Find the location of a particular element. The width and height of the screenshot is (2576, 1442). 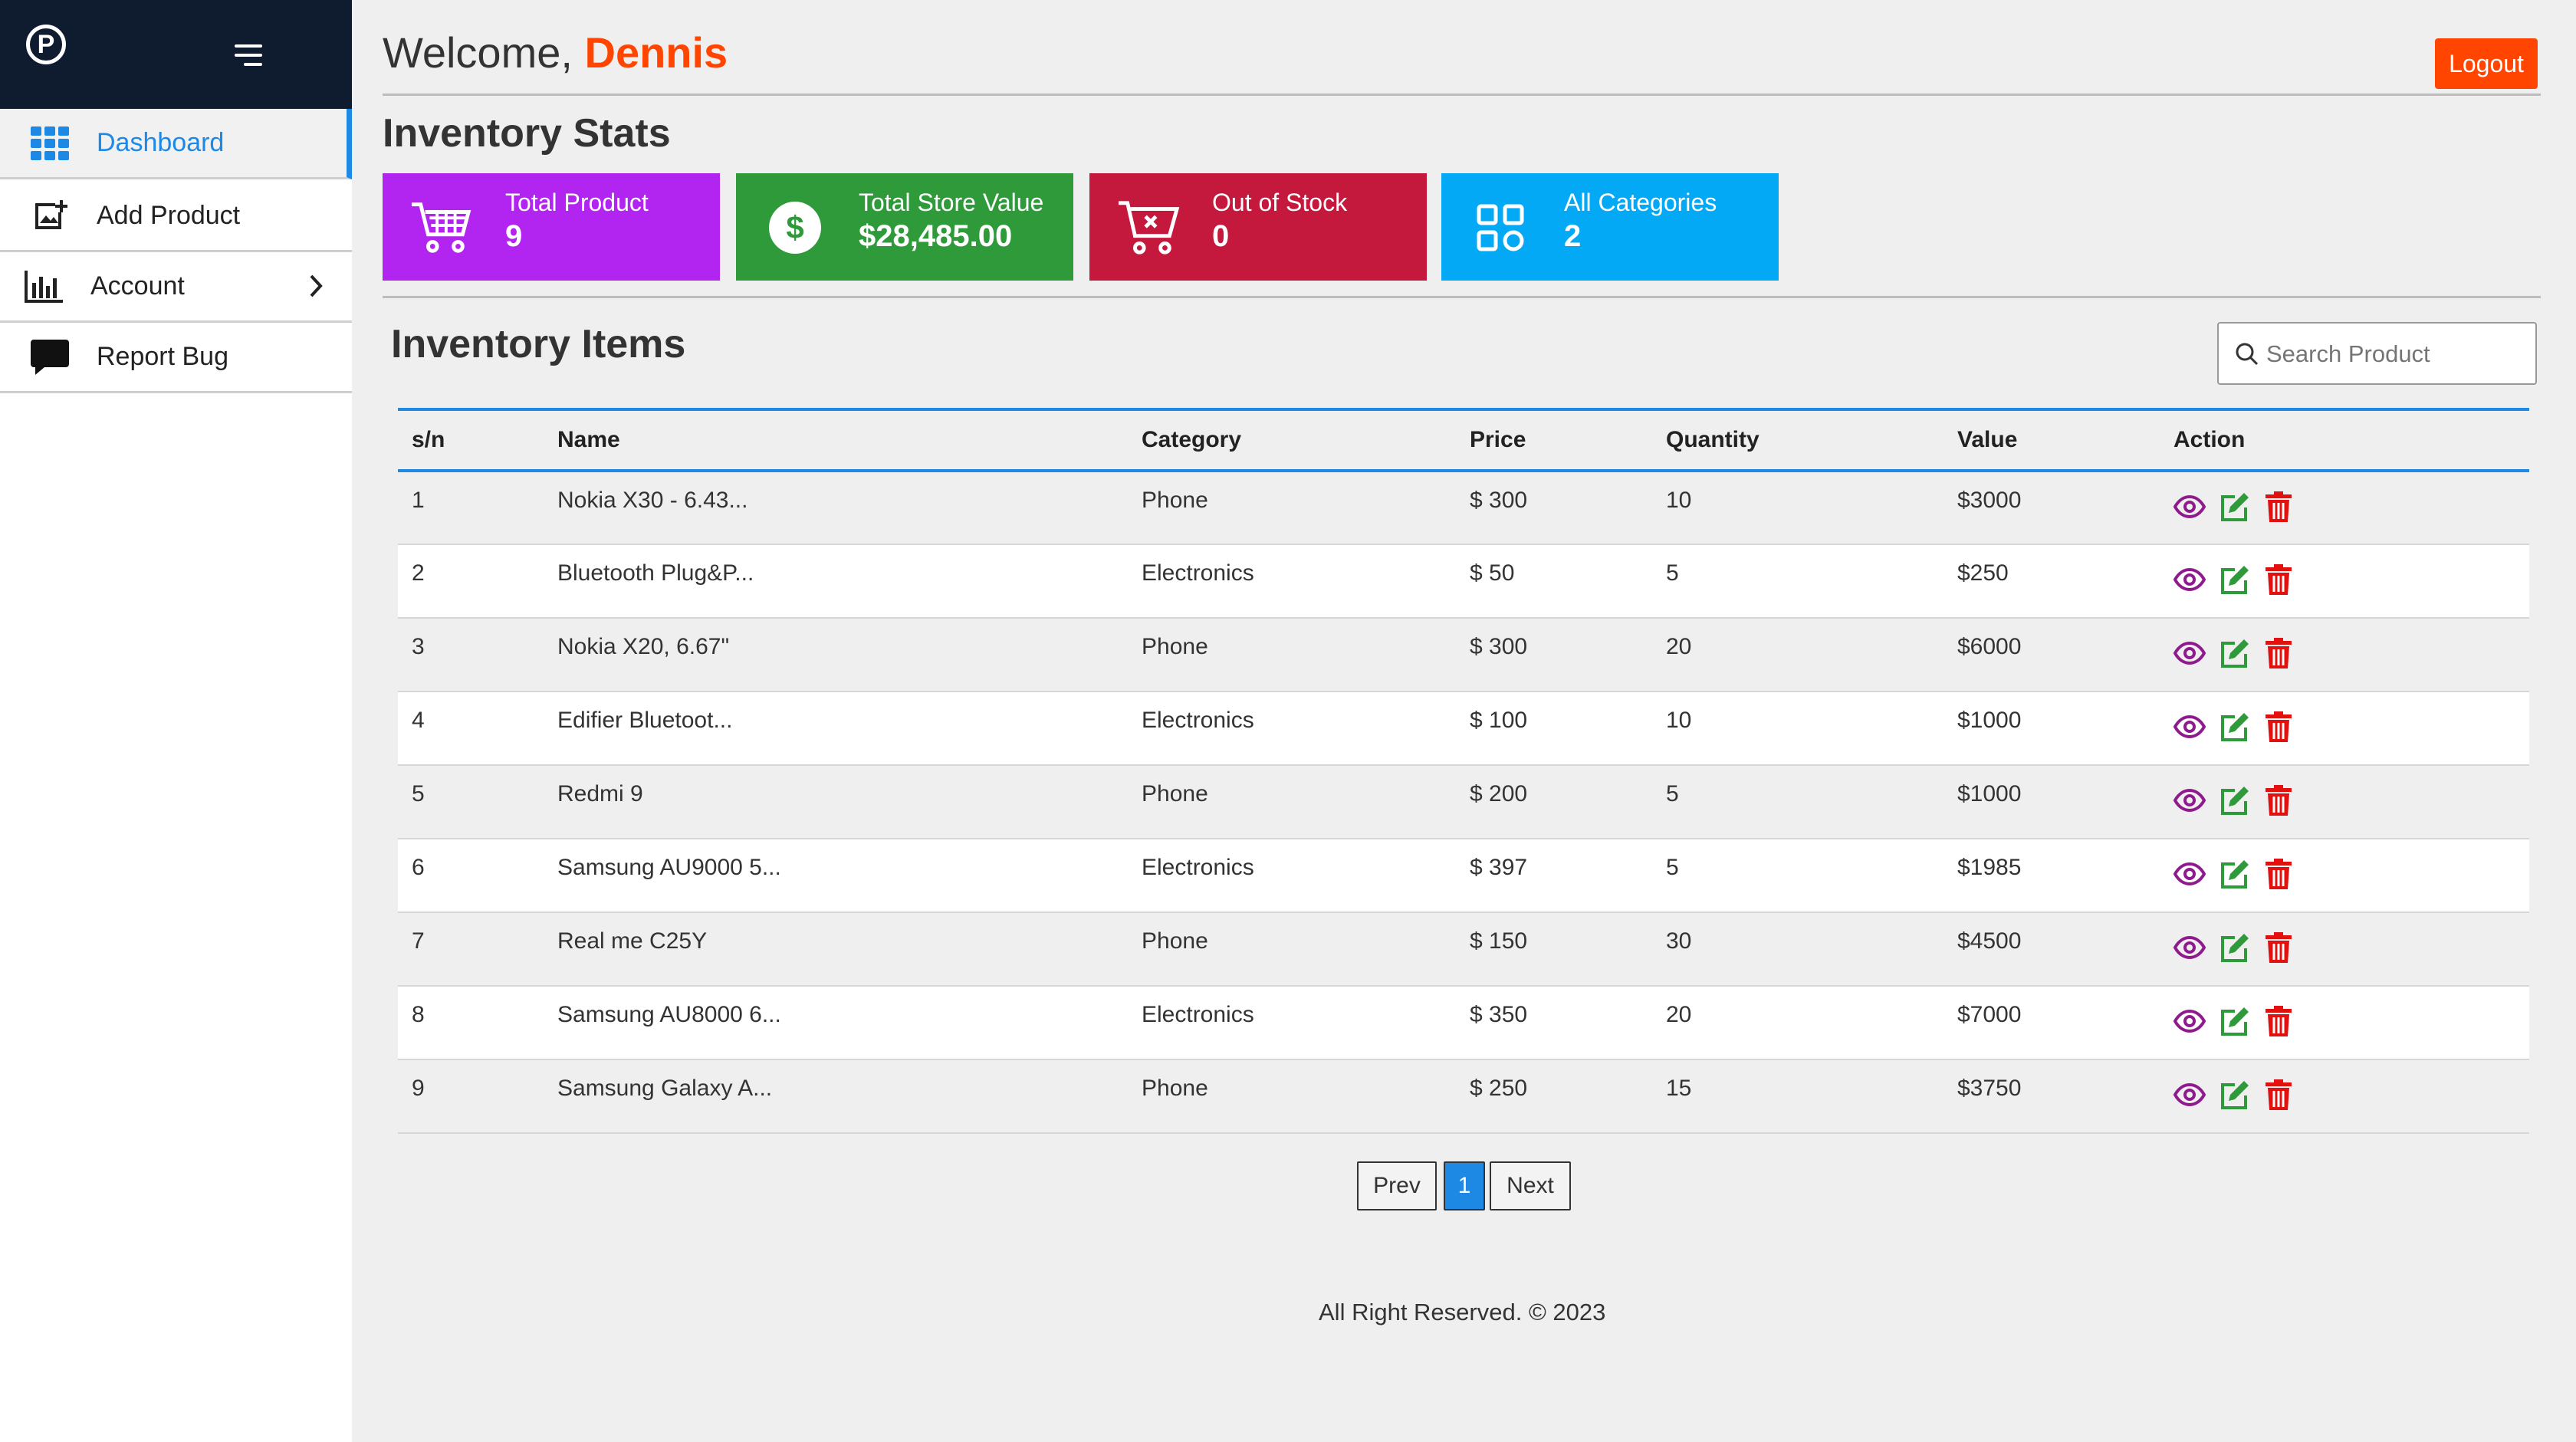

hamburger-menu-icon is located at coordinates (248, 56).